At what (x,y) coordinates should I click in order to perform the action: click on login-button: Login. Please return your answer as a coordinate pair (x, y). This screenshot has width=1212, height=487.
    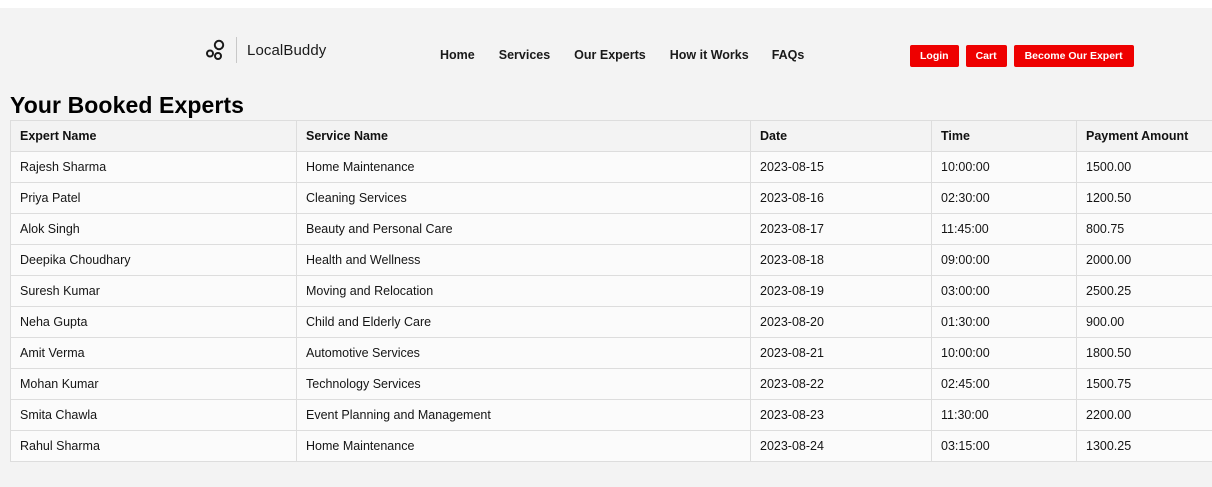
    Looking at the image, I should click on (934, 56).